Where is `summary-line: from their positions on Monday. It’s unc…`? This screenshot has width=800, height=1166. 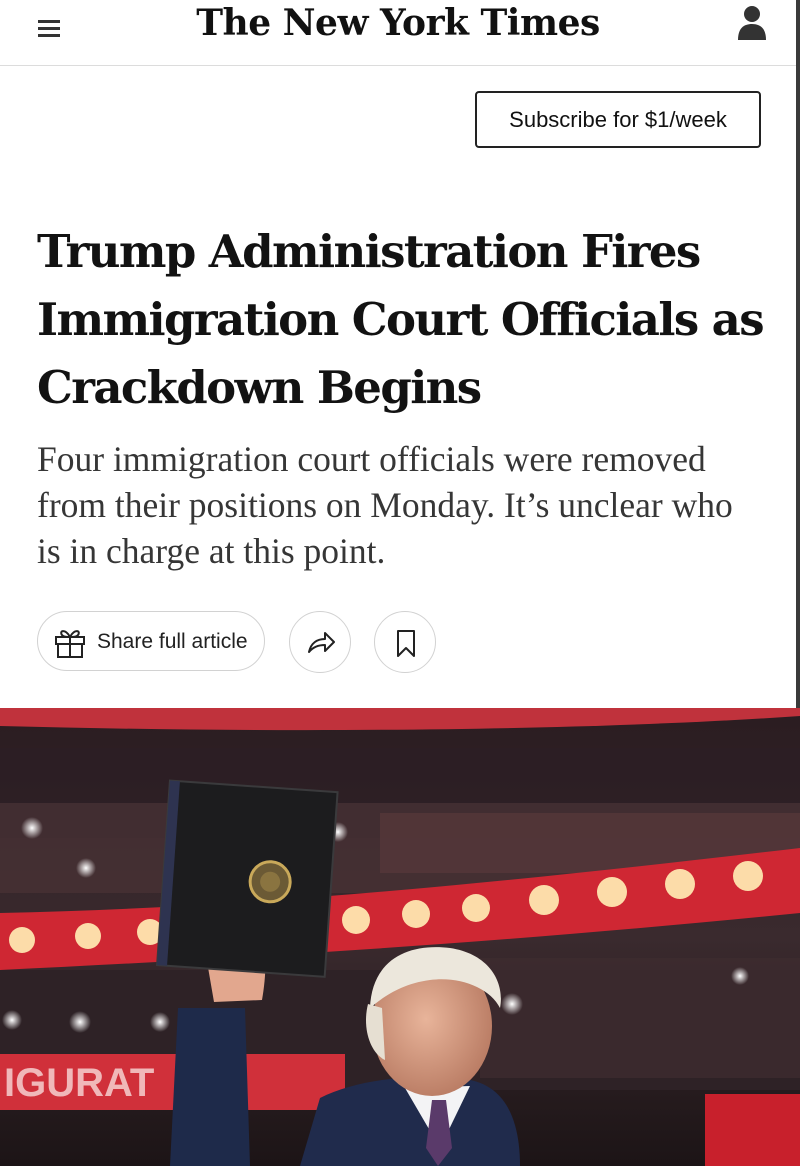
summary-line: from their positions on Monday. It’s unc… is located at coordinates (385, 505).